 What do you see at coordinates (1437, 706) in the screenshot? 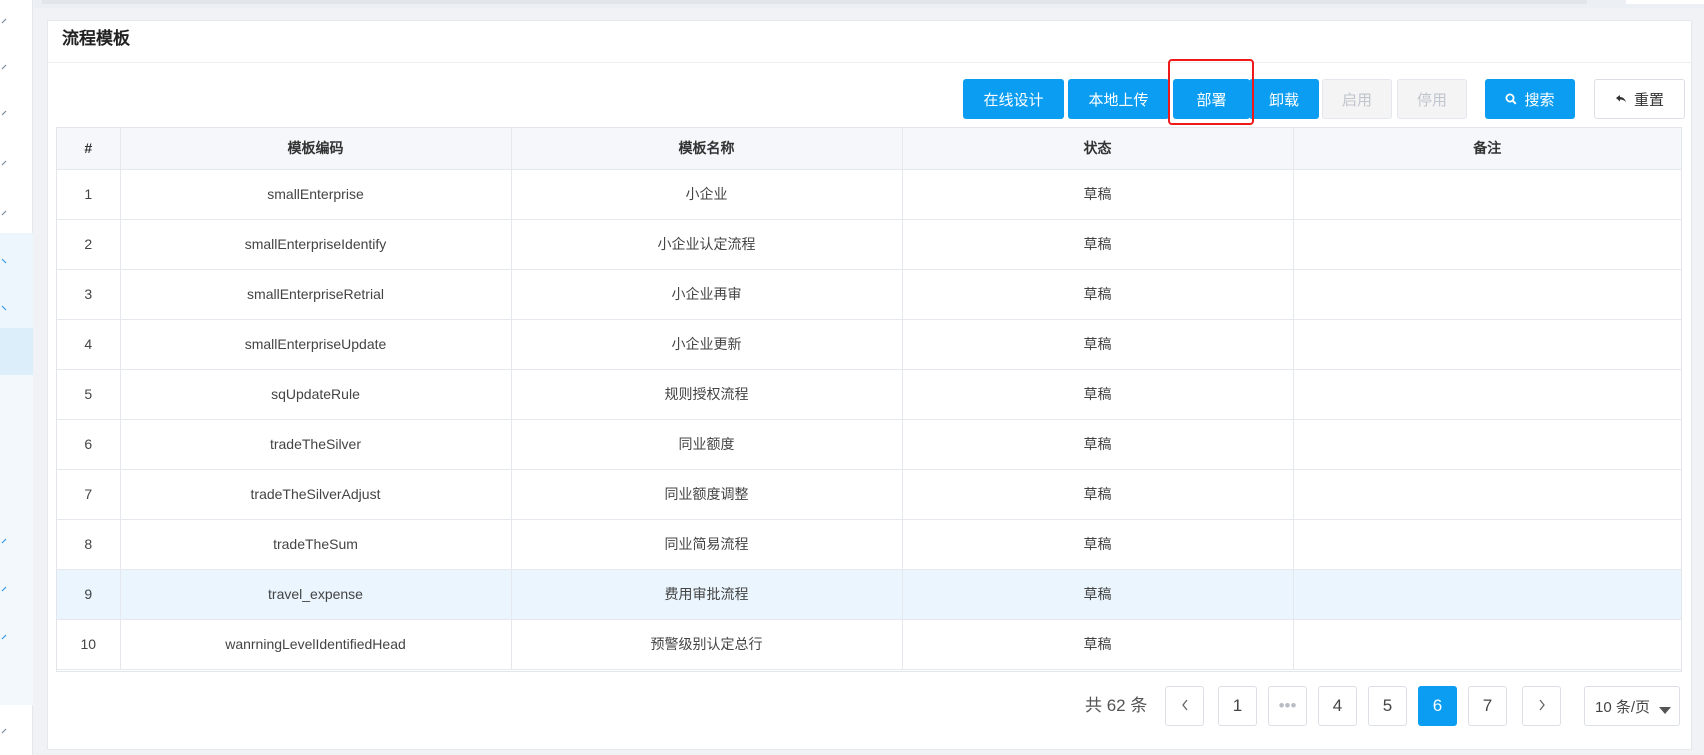
I see `page-button-current: 6` at bounding box center [1437, 706].